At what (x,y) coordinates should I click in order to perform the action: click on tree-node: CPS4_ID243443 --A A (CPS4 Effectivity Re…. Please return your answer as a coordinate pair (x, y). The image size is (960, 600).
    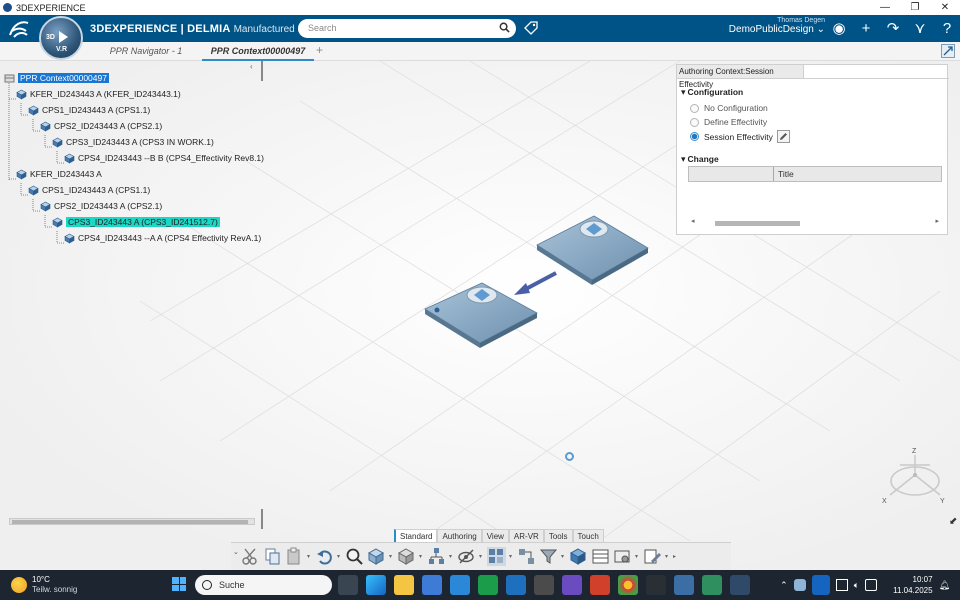
    Looking at the image, I should click on (162, 238).